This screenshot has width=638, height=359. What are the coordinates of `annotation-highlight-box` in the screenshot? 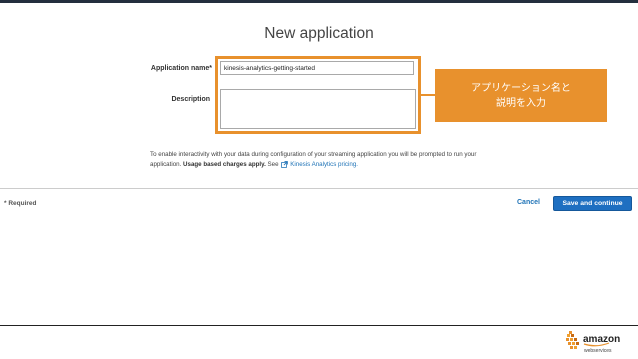 It's located at (318, 95).